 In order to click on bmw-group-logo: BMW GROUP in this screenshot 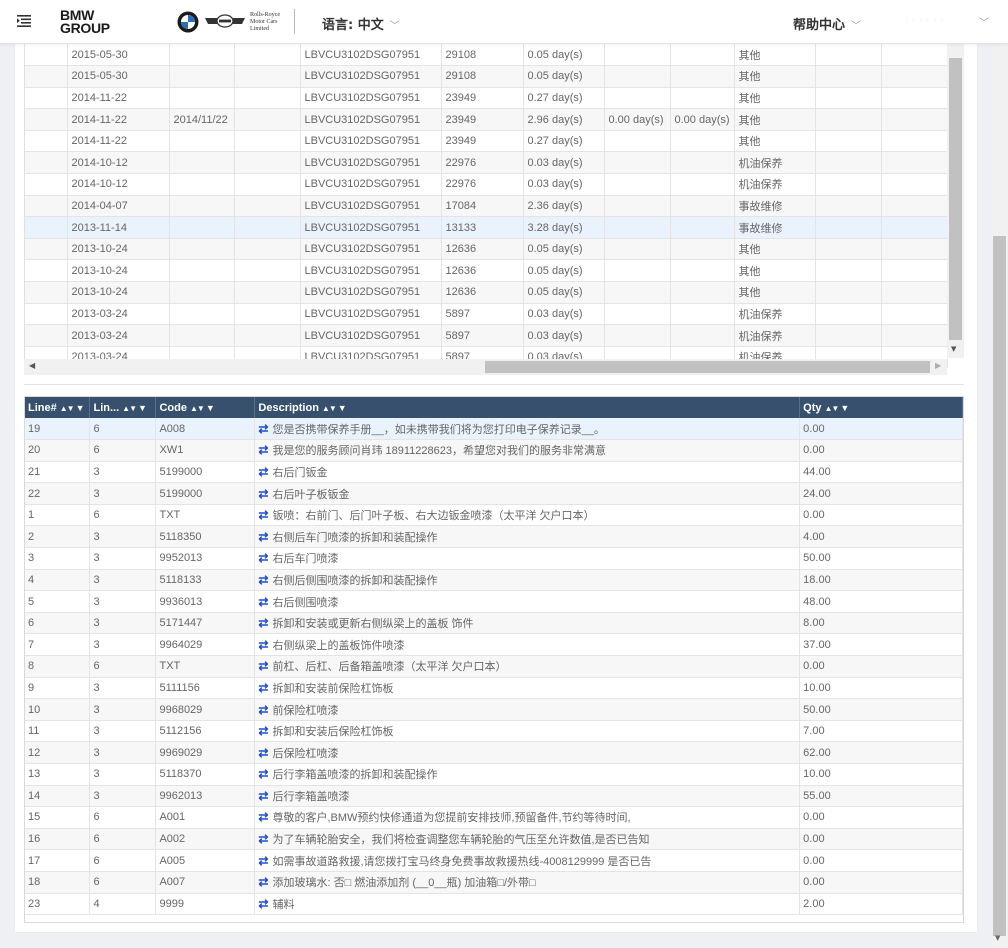, I will do `click(85, 21)`.